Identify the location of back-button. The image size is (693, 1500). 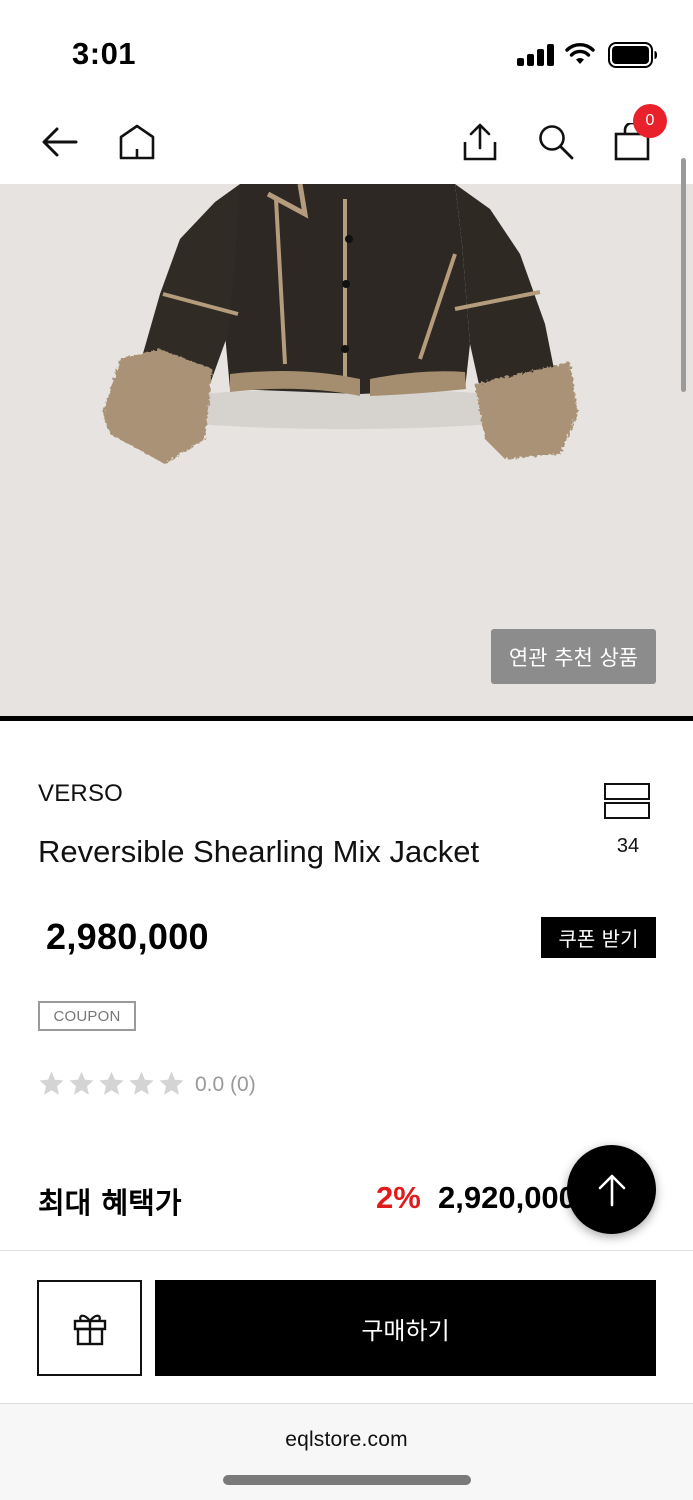
(60, 142).